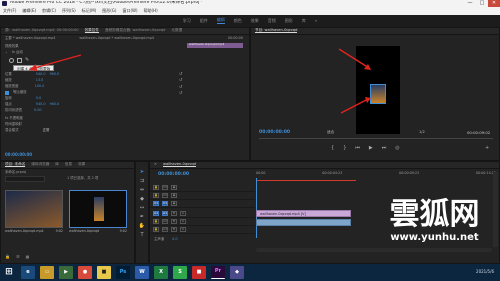 The image size is (500, 281). What do you see at coordinates (142, 272) in the screenshot?
I see `word-icon: W` at bounding box center [142, 272].